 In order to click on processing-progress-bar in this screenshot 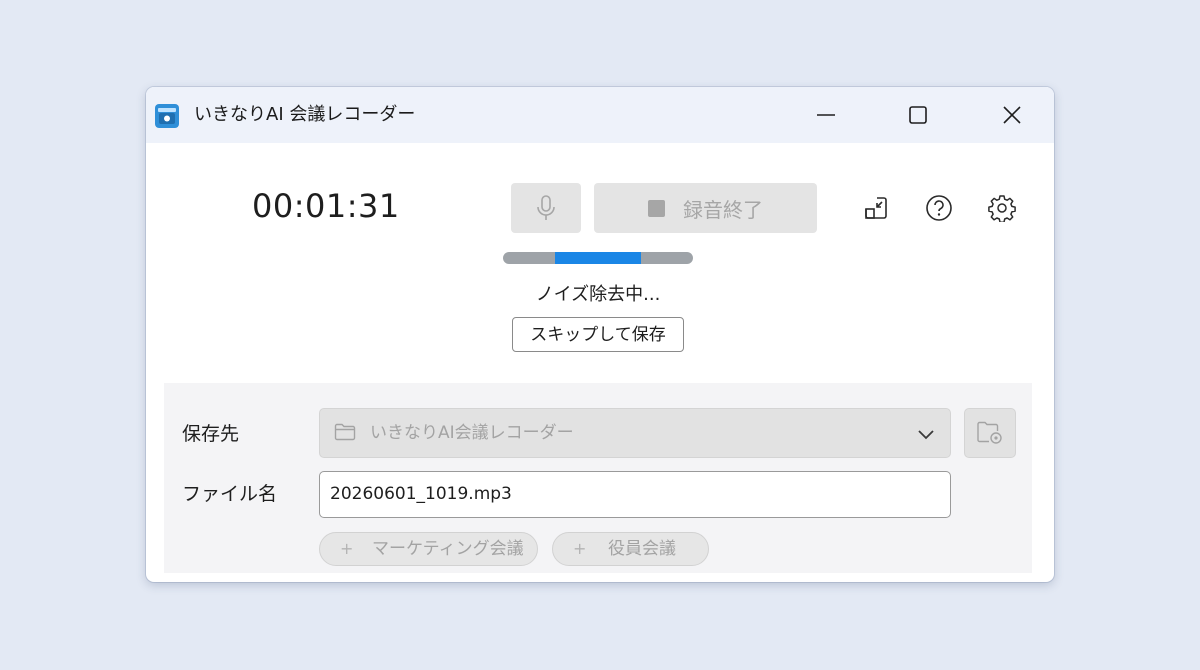, I will do `click(598, 258)`.